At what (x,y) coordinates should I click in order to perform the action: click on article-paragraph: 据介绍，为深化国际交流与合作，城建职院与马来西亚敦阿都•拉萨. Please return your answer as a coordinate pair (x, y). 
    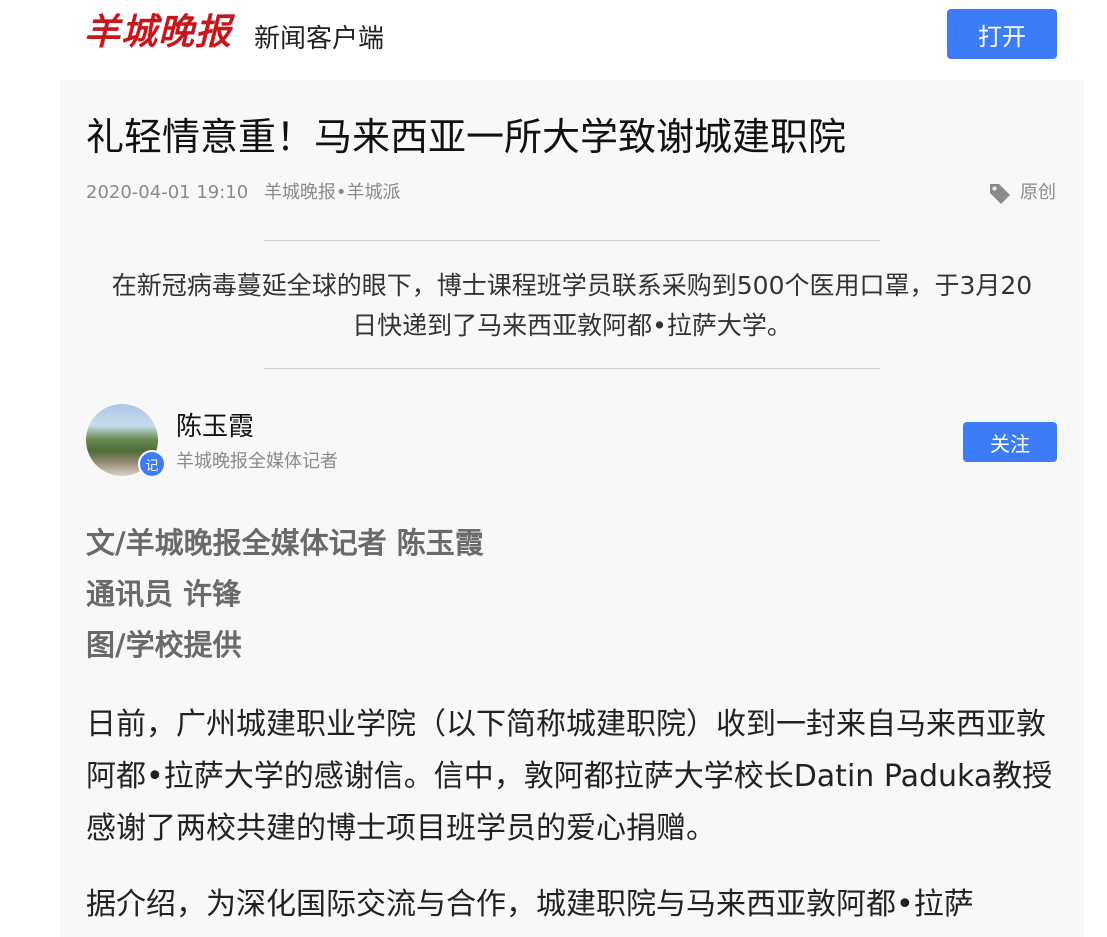
    Looking at the image, I should click on (530, 904).